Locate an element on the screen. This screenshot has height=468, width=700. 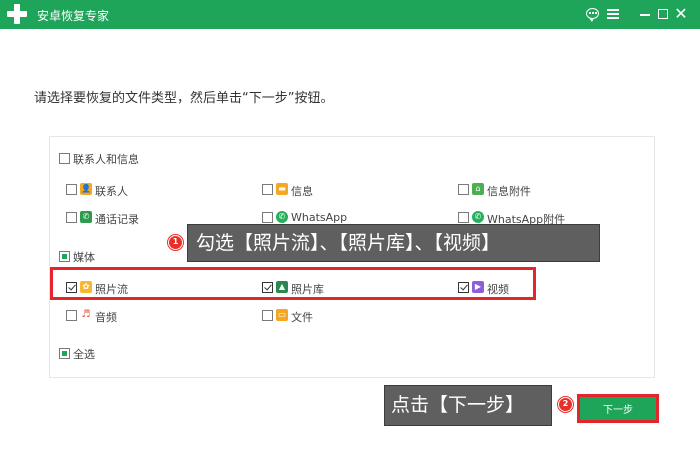
callout-step-1: 勾选【照片流】、【照片库】、【视频】 is located at coordinates (393, 243).